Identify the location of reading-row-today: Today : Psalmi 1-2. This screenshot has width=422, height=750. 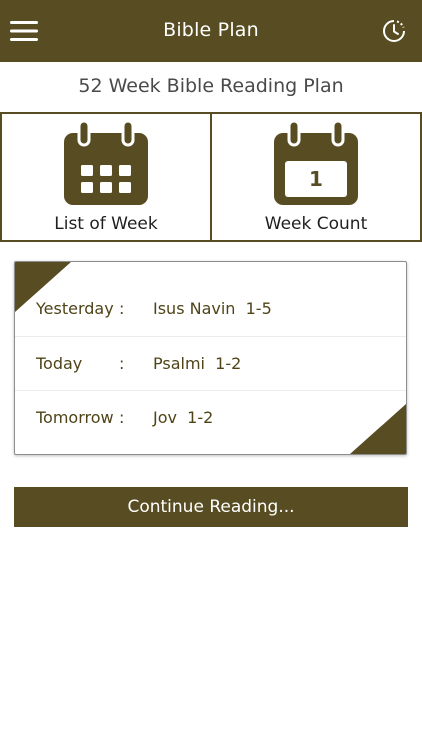
(210, 363).